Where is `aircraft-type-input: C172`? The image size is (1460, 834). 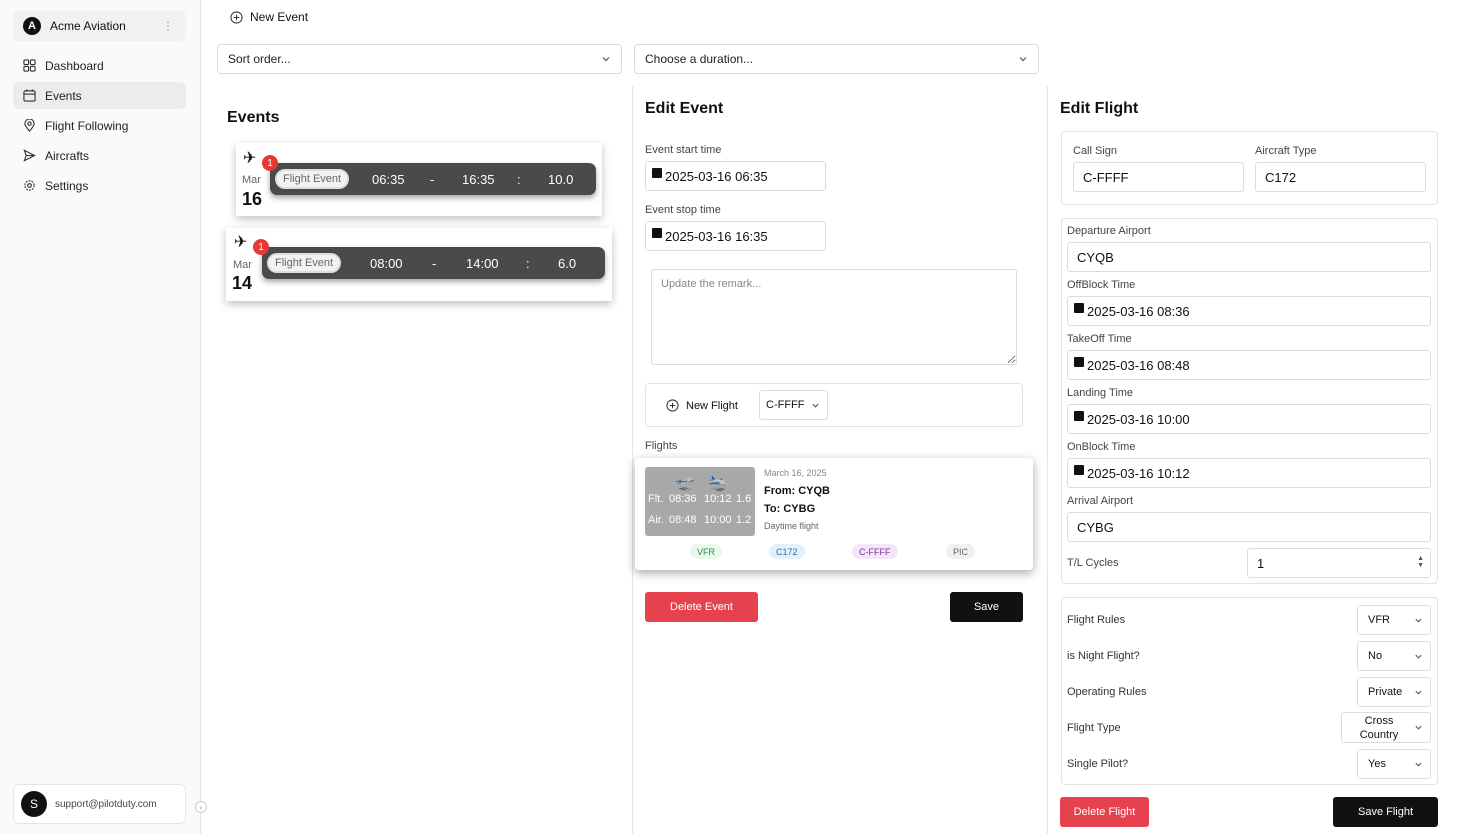
aircraft-type-input: C172 is located at coordinates (1340, 177).